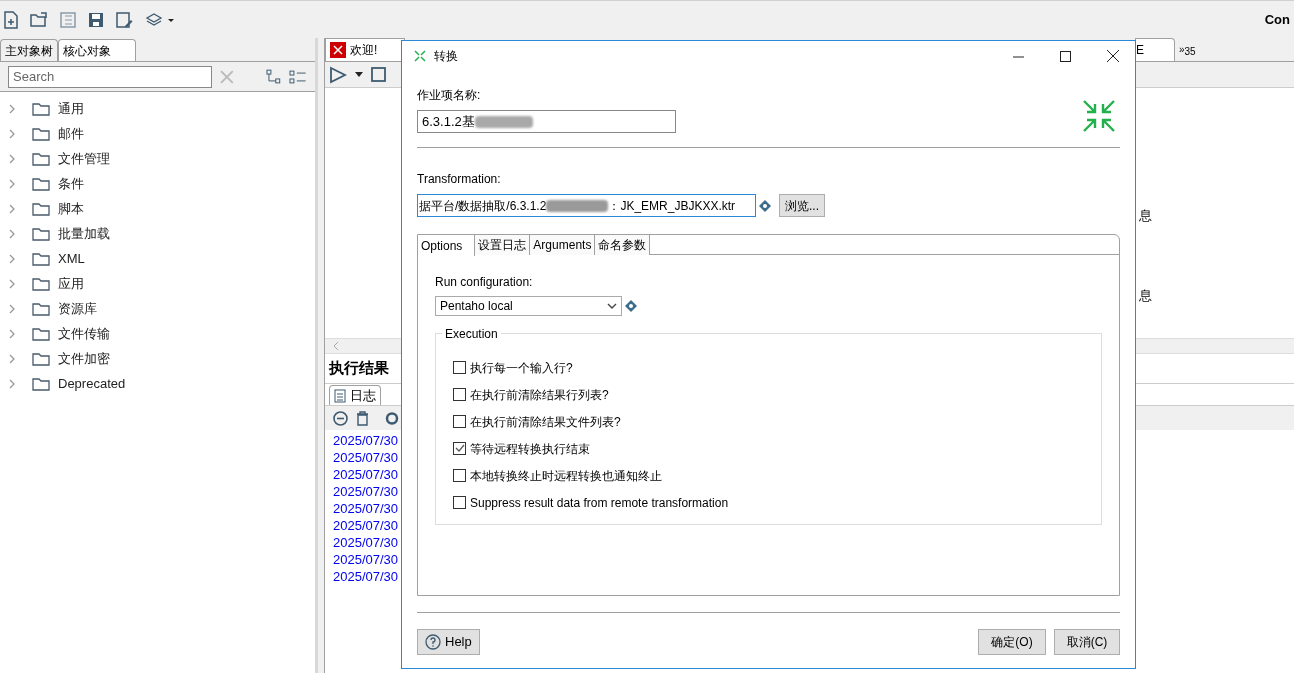 This screenshot has width=1294, height=673. Describe the element at coordinates (365, 49) in the screenshot. I see `welcome-tab: 欢迎!` at that location.